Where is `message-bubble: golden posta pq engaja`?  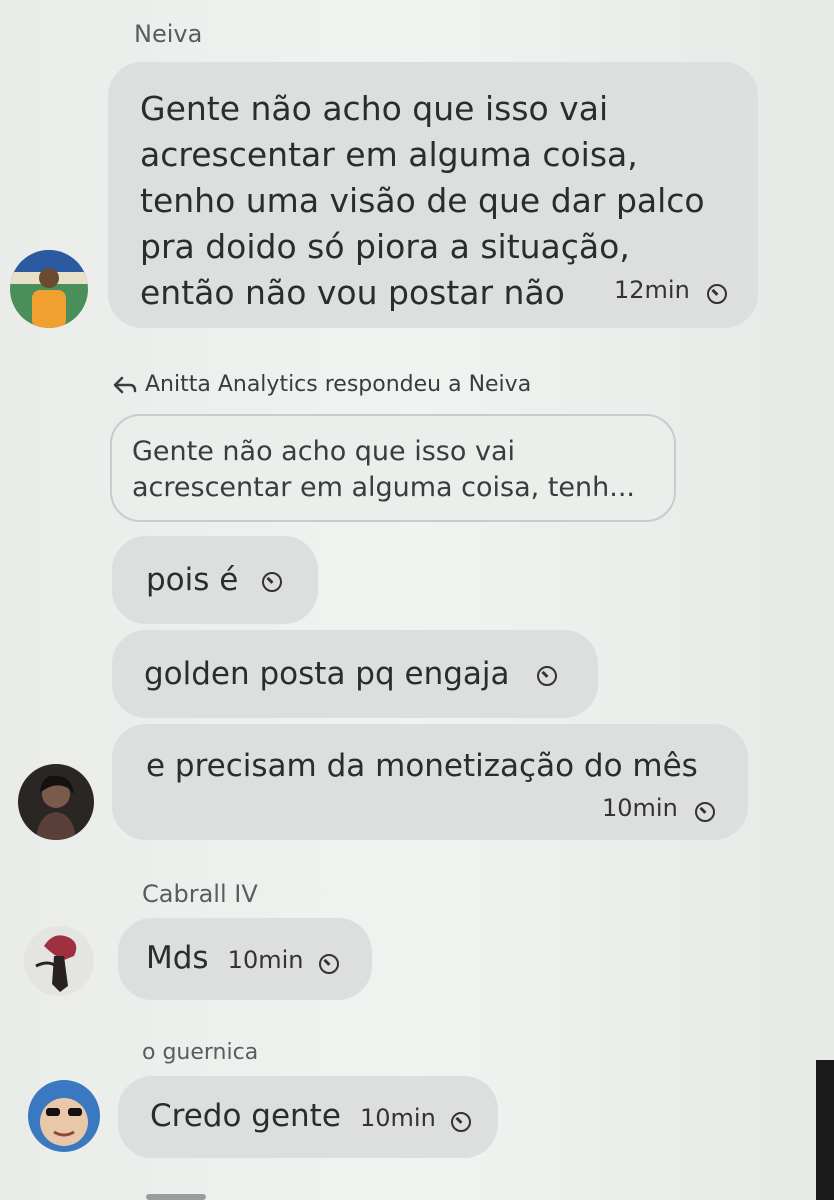 message-bubble: golden posta pq engaja is located at coordinates (355, 674).